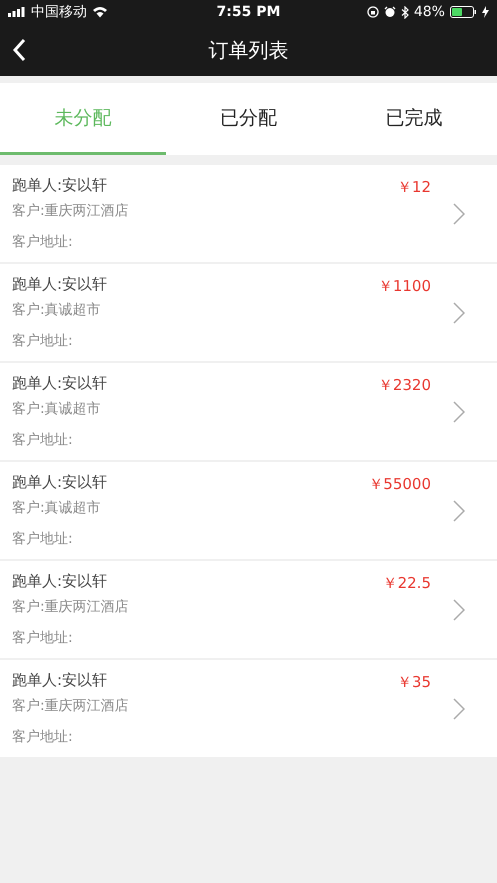  What do you see at coordinates (485, 12) in the screenshot?
I see `charging-icon` at bounding box center [485, 12].